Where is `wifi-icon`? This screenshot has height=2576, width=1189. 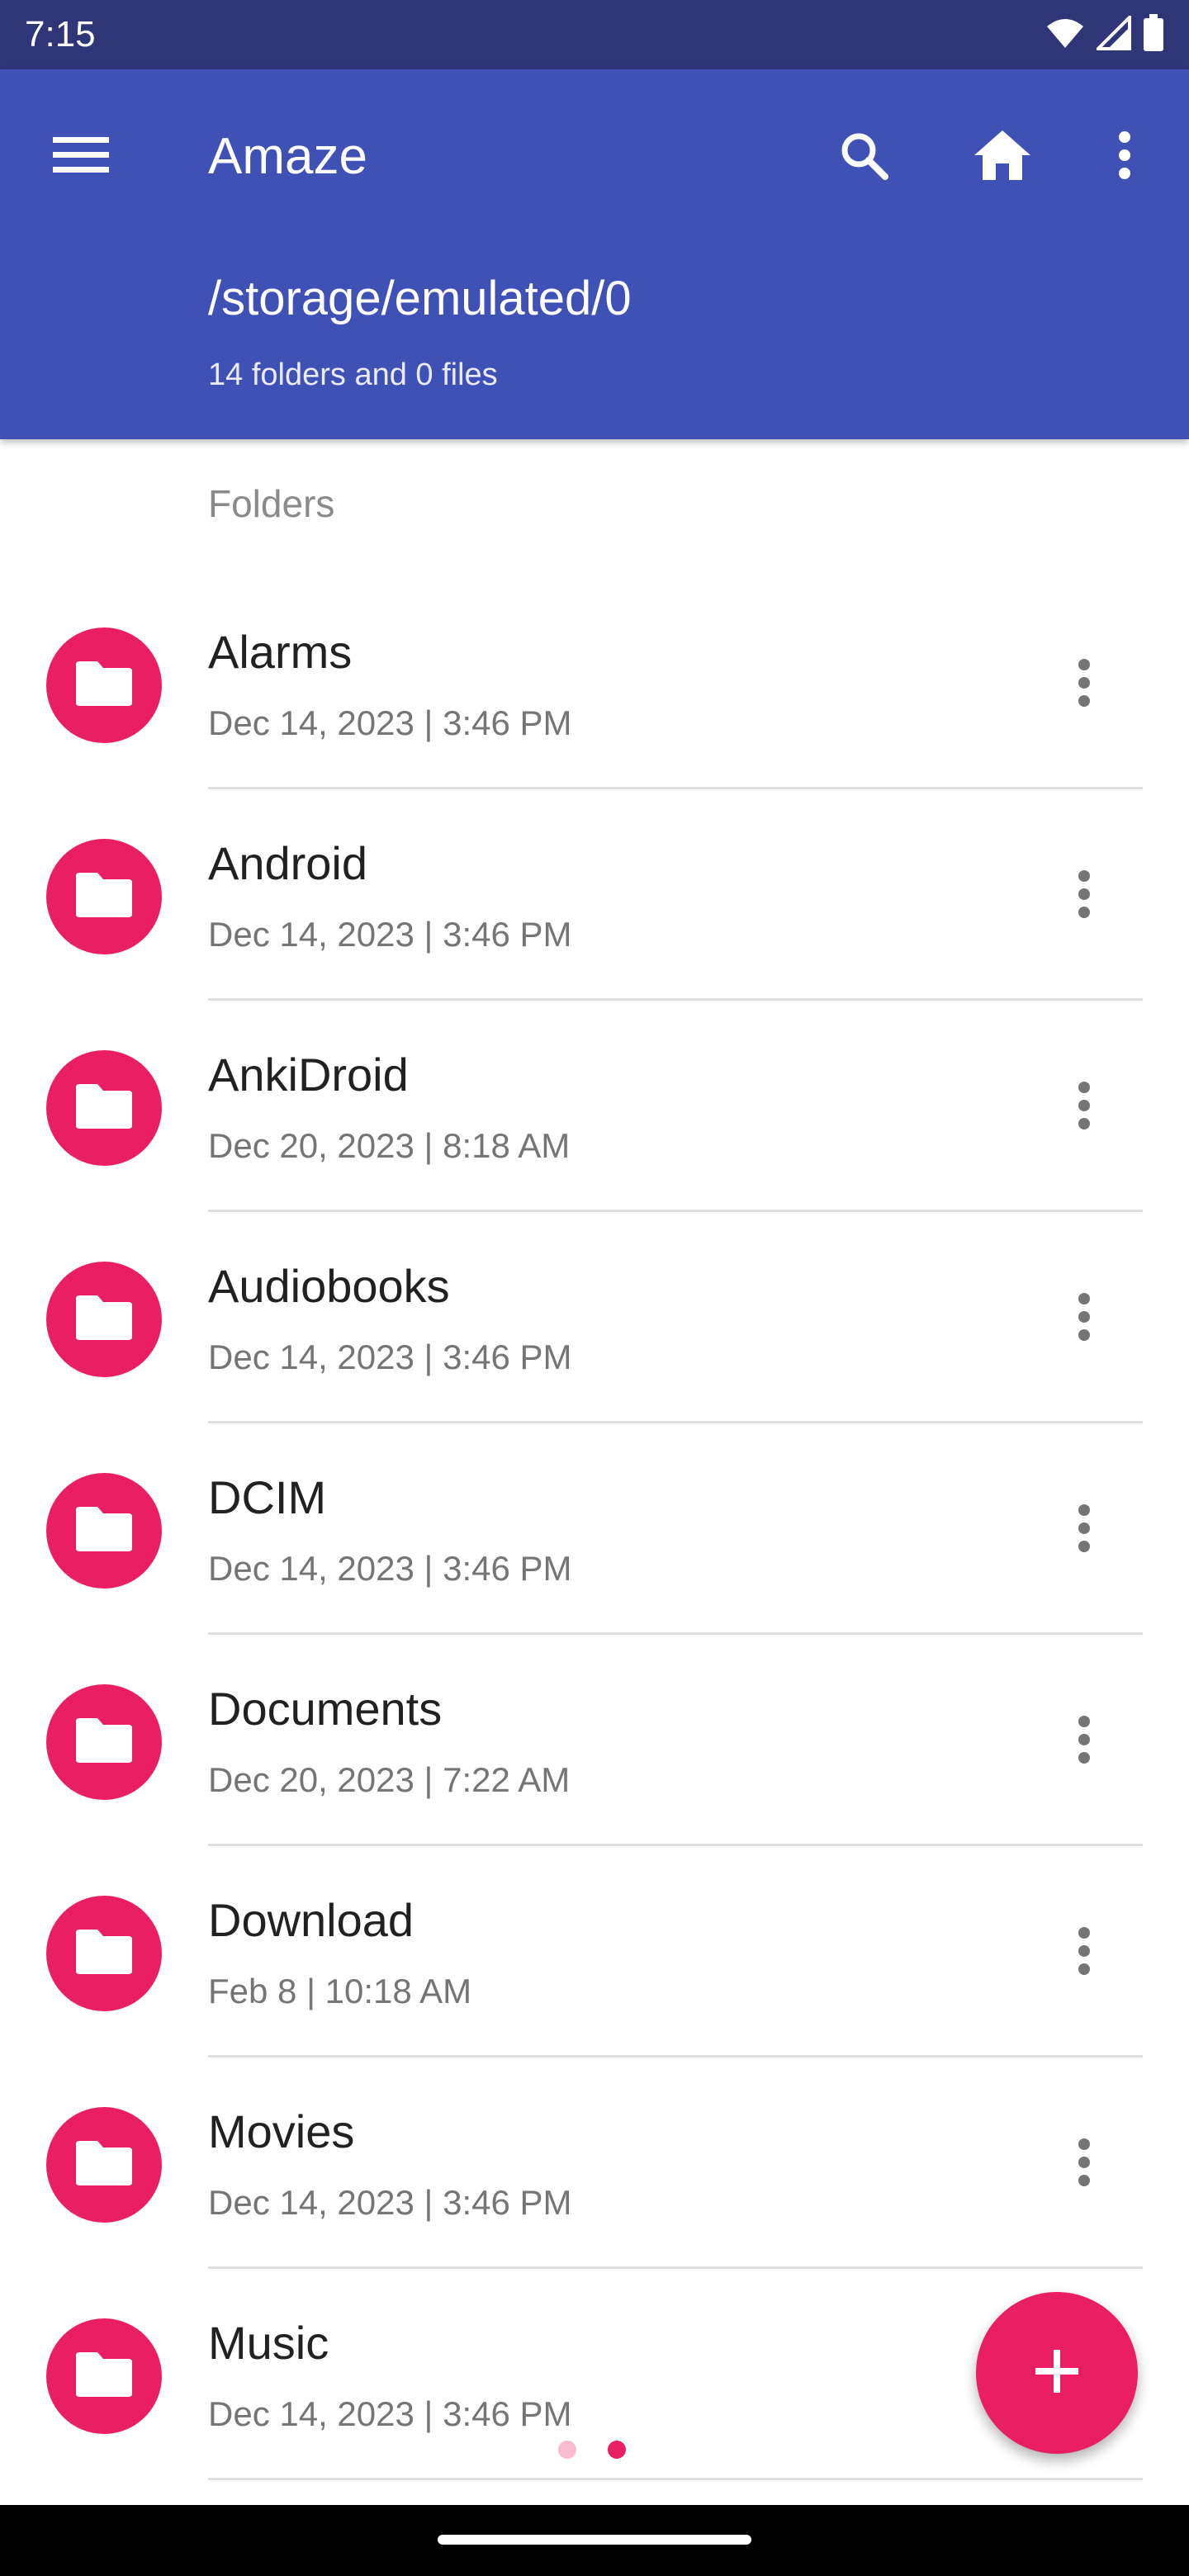 wifi-icon is located at coordinates (1065, 35).